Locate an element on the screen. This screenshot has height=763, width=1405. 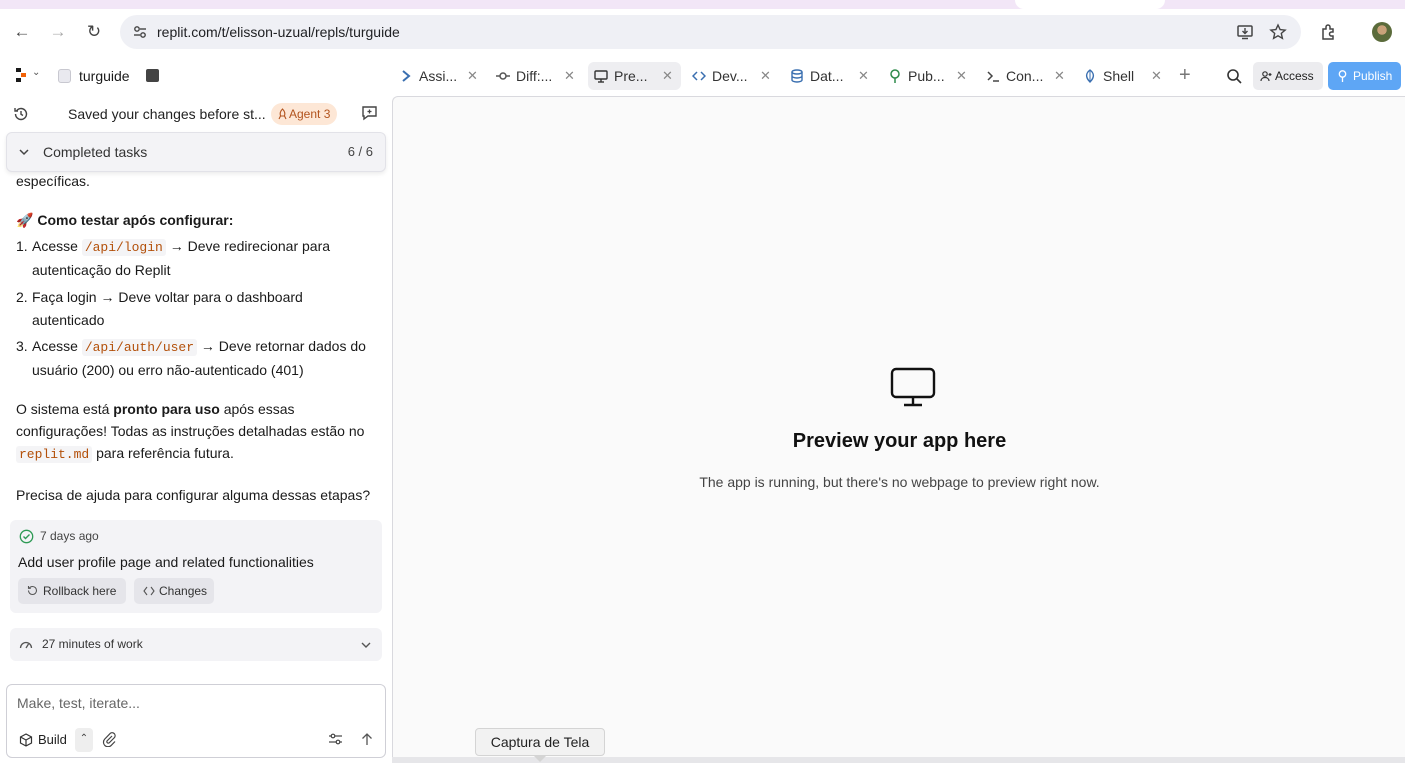
gauge-icon is located at coordinates (26, 645).